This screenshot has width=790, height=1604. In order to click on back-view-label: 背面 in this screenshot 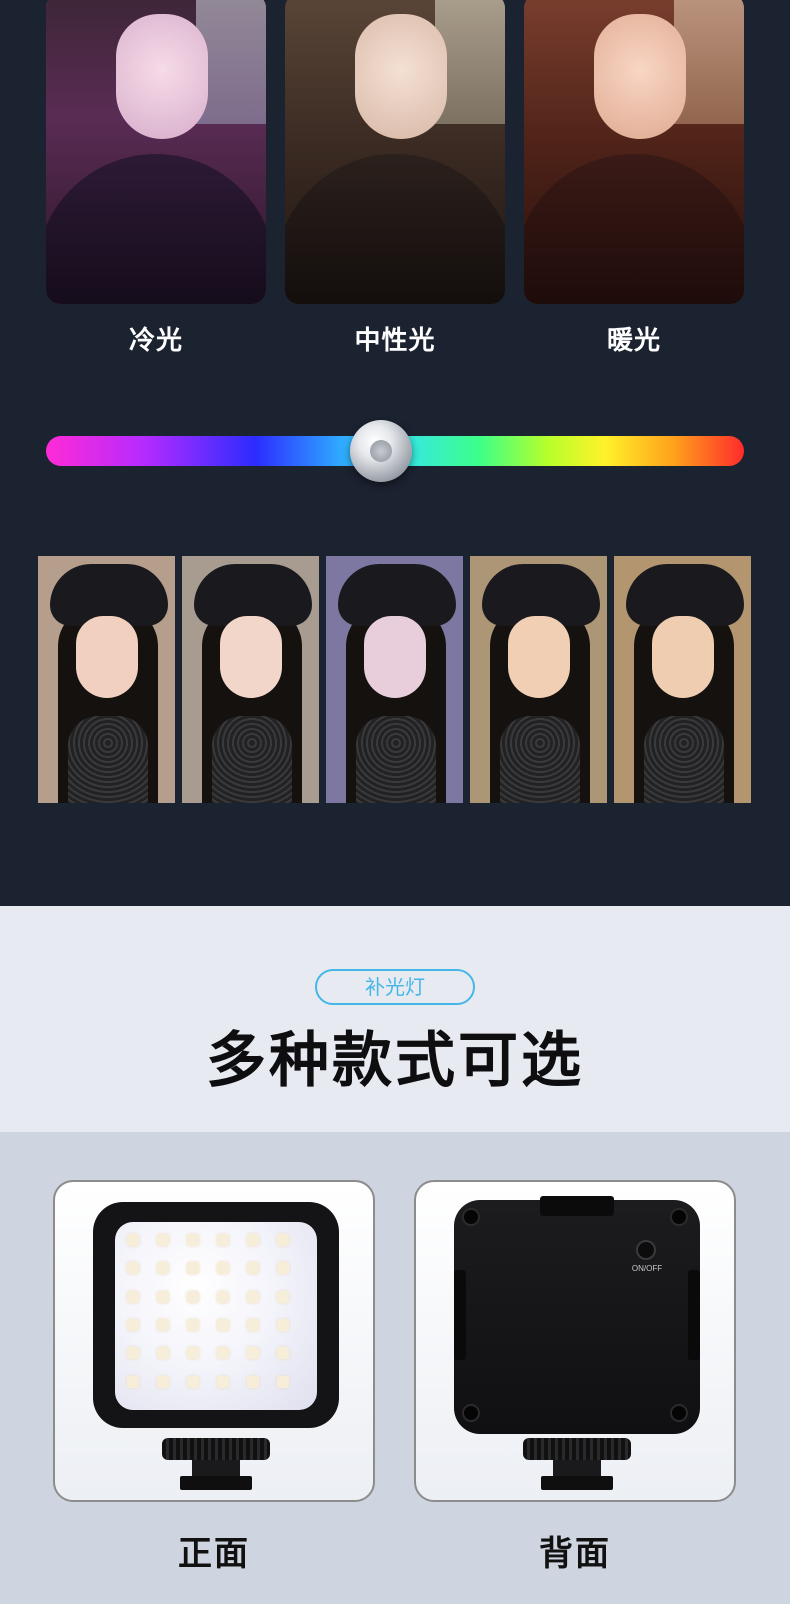, I will do `click(575, 1554)`.